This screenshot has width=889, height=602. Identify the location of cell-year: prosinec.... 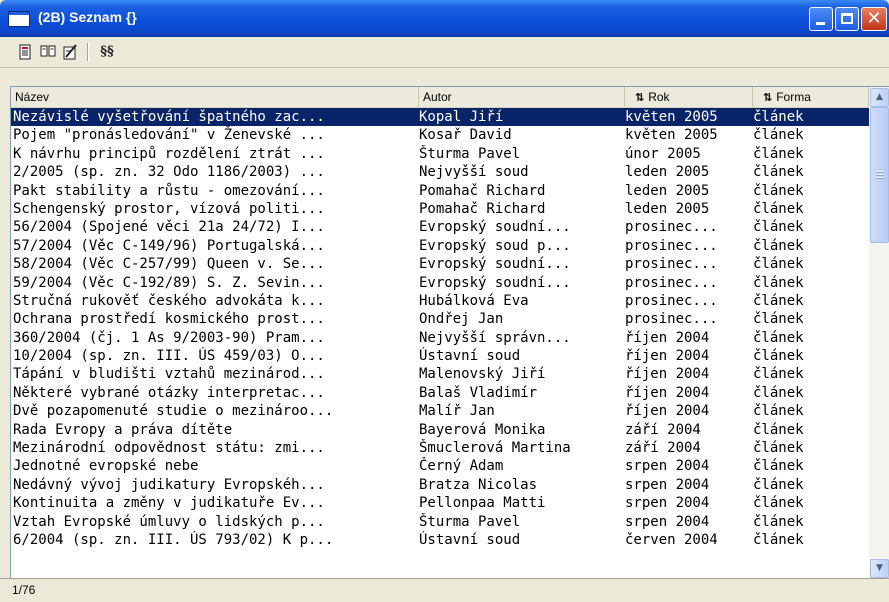
(671, 319).